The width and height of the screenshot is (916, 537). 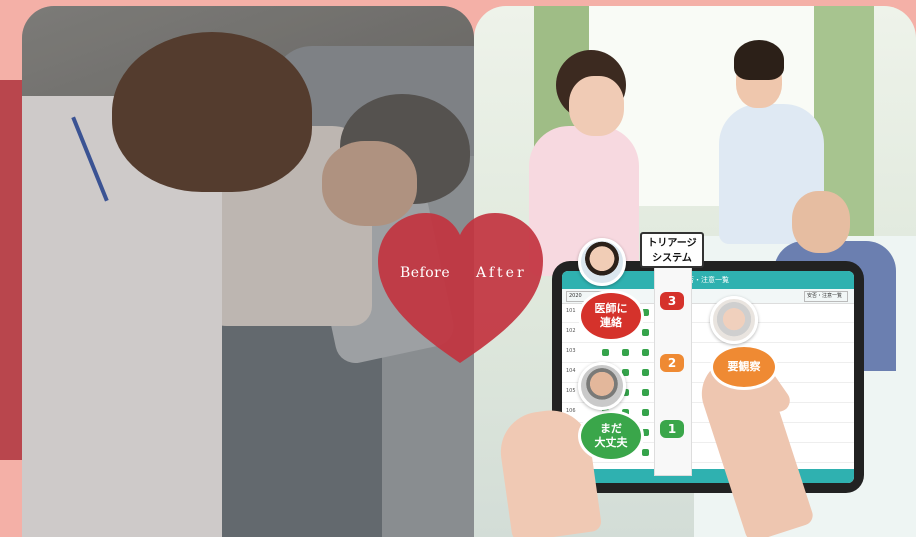 I want to click on resident-row: 103, so click(x=708, y=353).